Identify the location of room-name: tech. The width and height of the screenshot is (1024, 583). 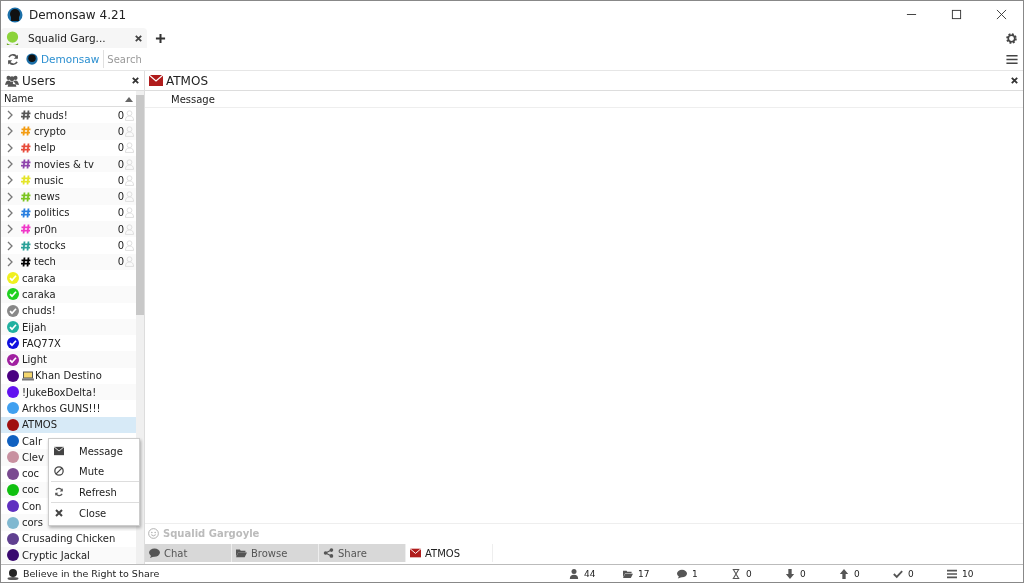
(45, 262).